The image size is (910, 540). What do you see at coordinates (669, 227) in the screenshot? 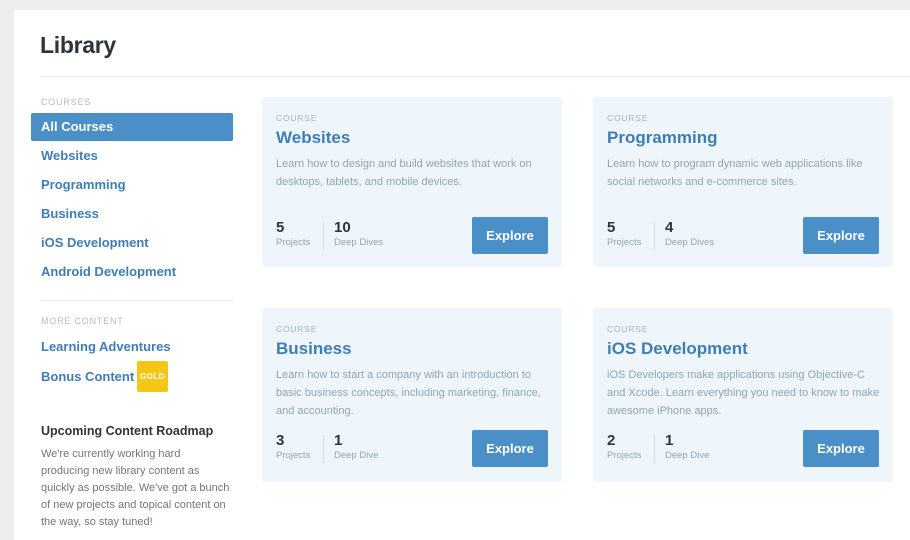
I see `deep-dives-count: 4` at bounding box center [669, 227].